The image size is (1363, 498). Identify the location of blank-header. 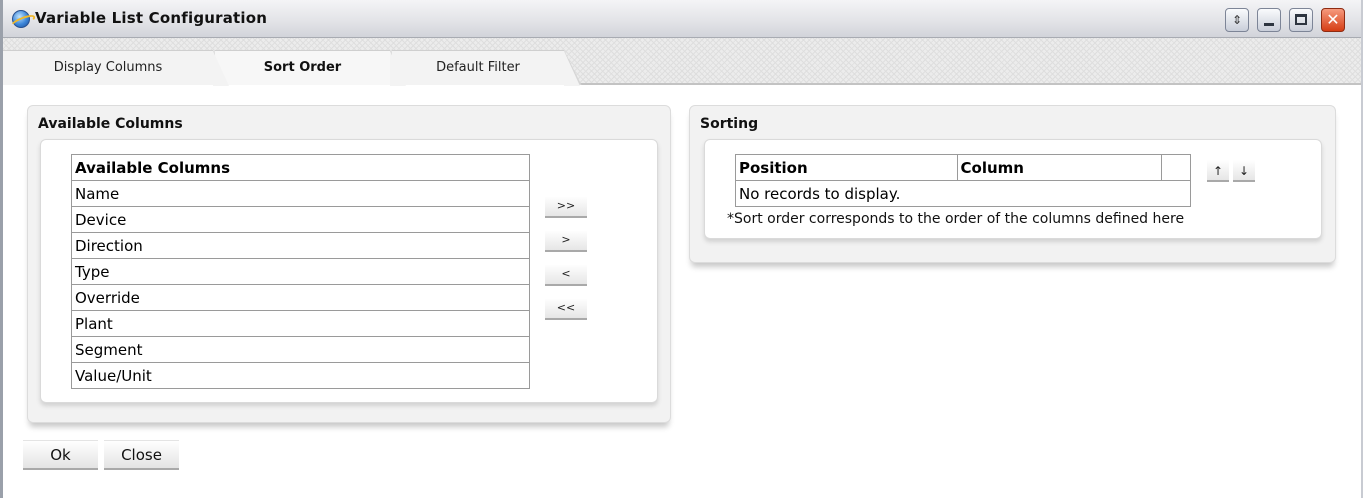
(1176, 167).